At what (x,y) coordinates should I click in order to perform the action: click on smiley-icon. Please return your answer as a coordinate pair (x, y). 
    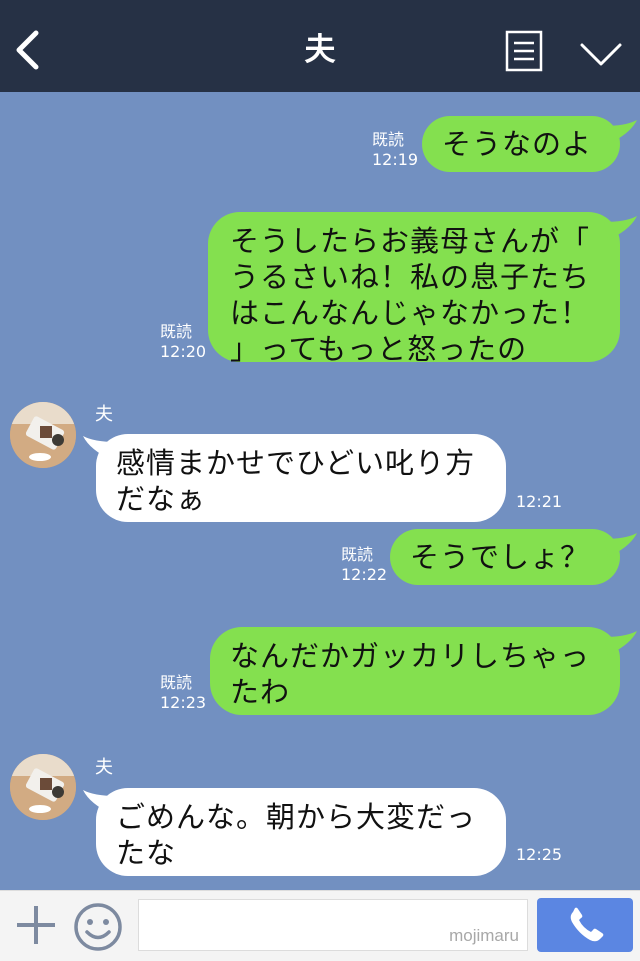
    Looking at the image, I should click on (98, 927).